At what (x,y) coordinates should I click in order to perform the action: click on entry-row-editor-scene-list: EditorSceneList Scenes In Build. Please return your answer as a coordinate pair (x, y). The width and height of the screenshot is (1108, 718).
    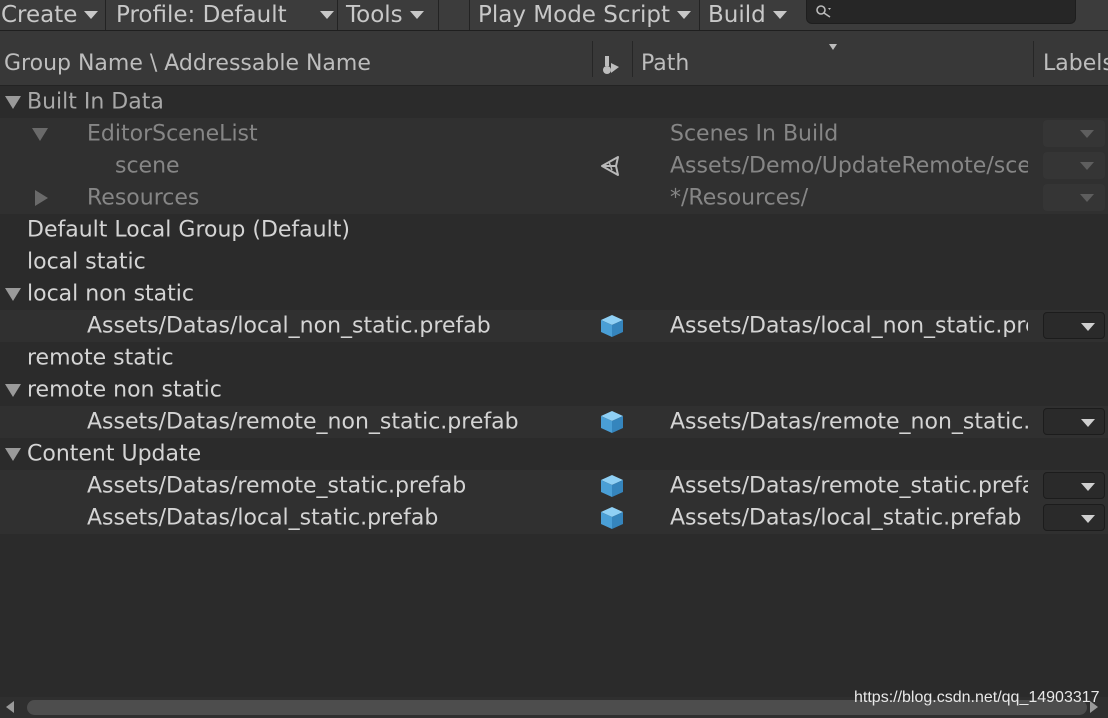
    Looking at the image, I should click on (554, 134).